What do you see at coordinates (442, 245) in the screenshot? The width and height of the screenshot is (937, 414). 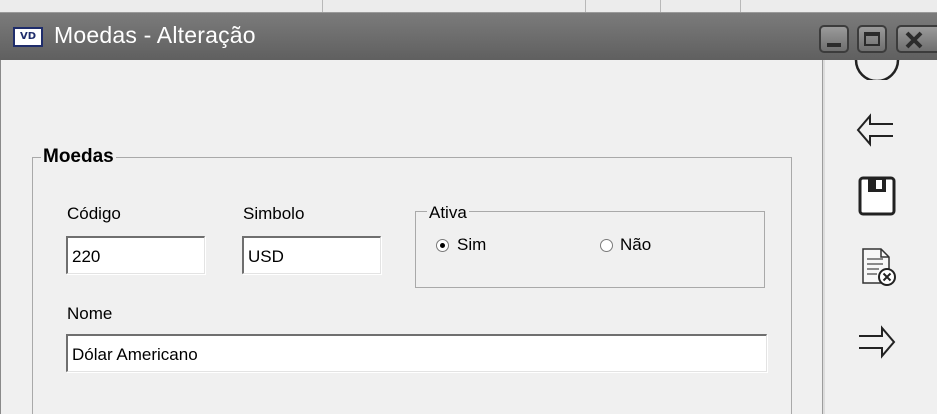 I see `radio-sim-circle` at bounding box center [442, 245].